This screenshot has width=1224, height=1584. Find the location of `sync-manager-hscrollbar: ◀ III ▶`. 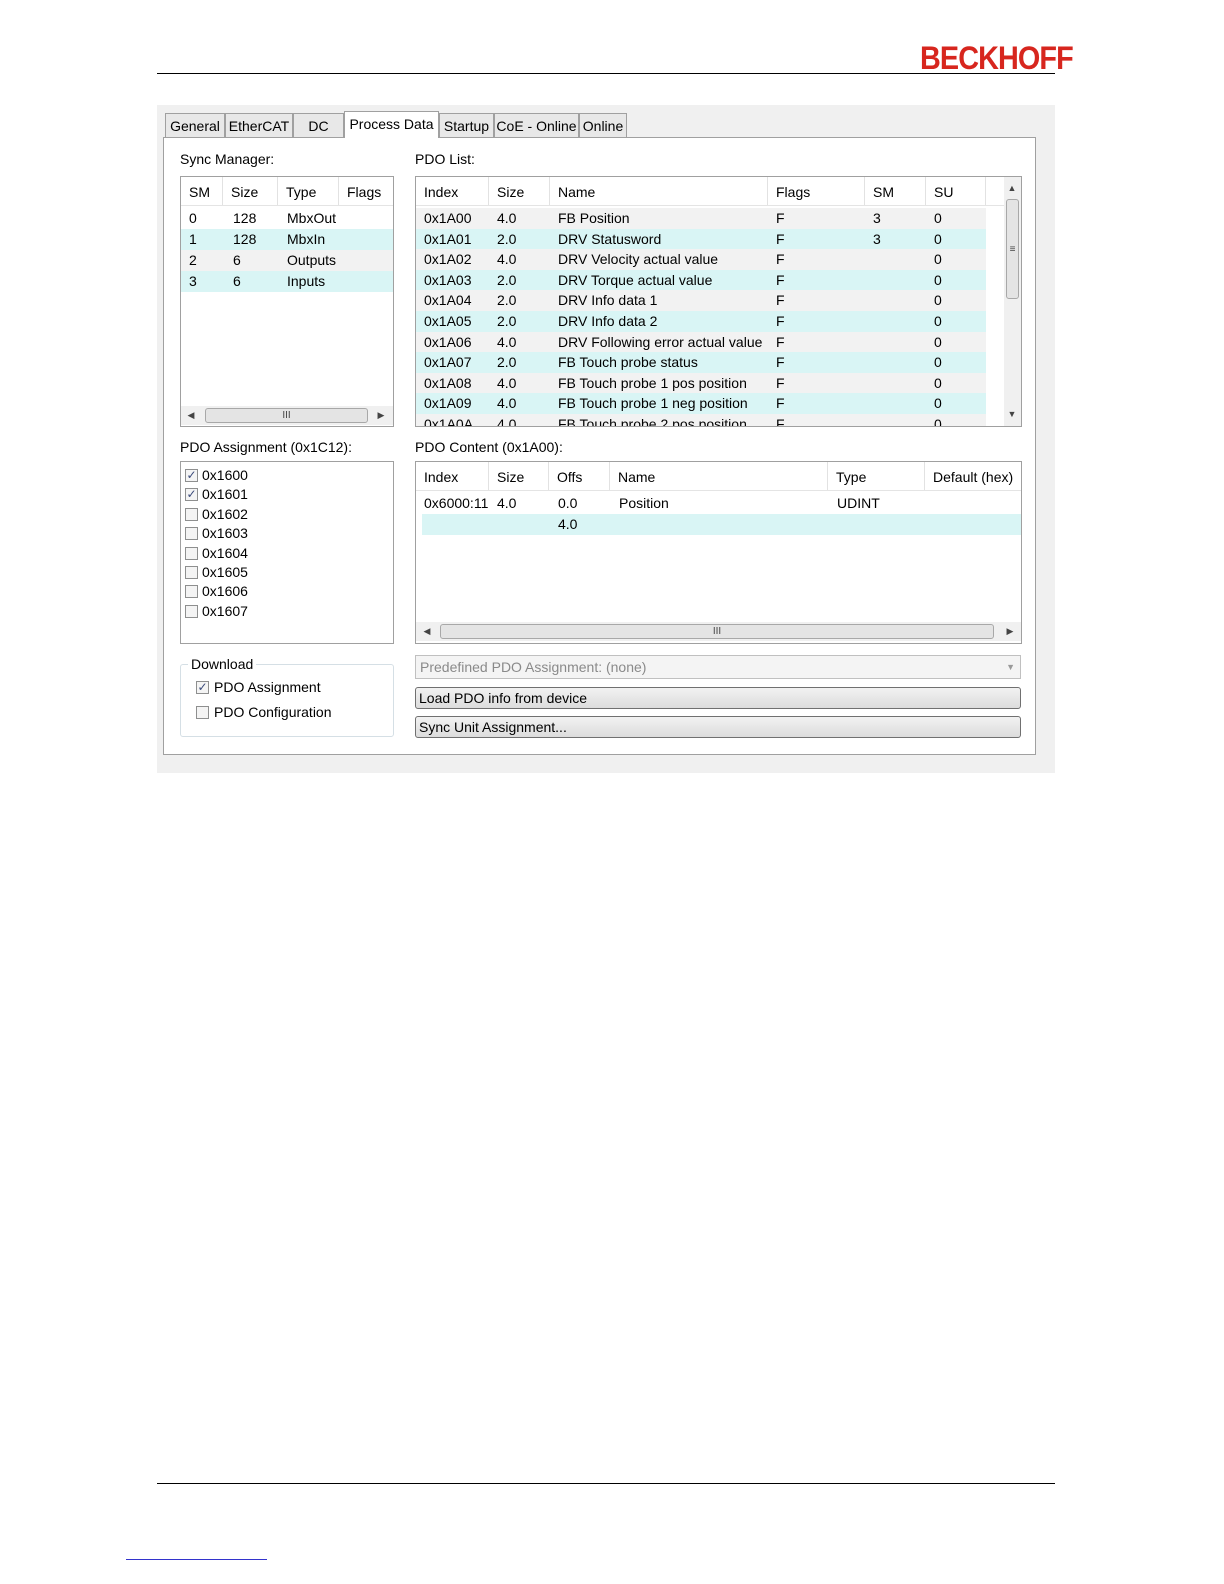

sync-manager-hscrollbar: ◀ III ▶ is located at coordinates (287, 415).